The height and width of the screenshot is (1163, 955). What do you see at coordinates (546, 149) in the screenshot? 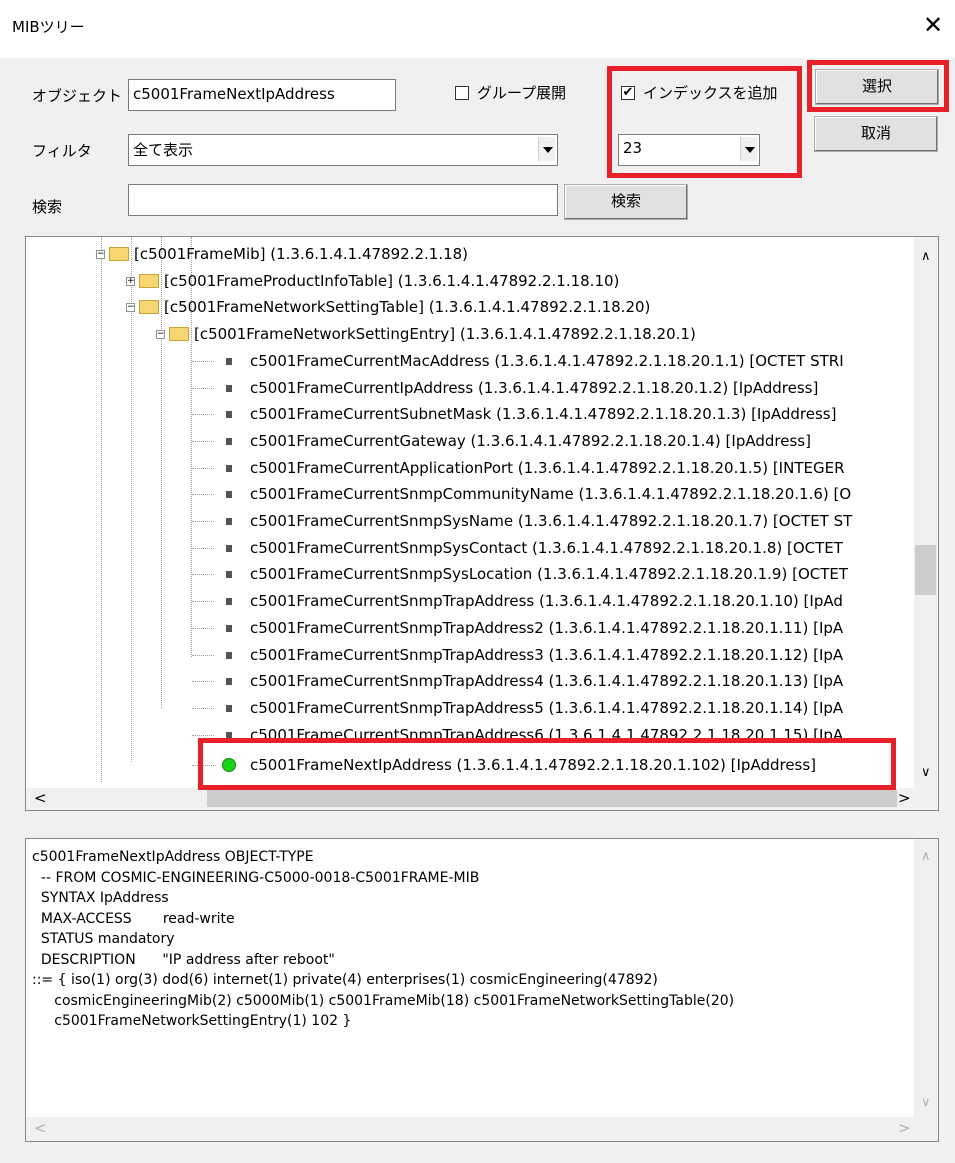
I see `filter-dropdown-icon` at bounding box center [546, 149].